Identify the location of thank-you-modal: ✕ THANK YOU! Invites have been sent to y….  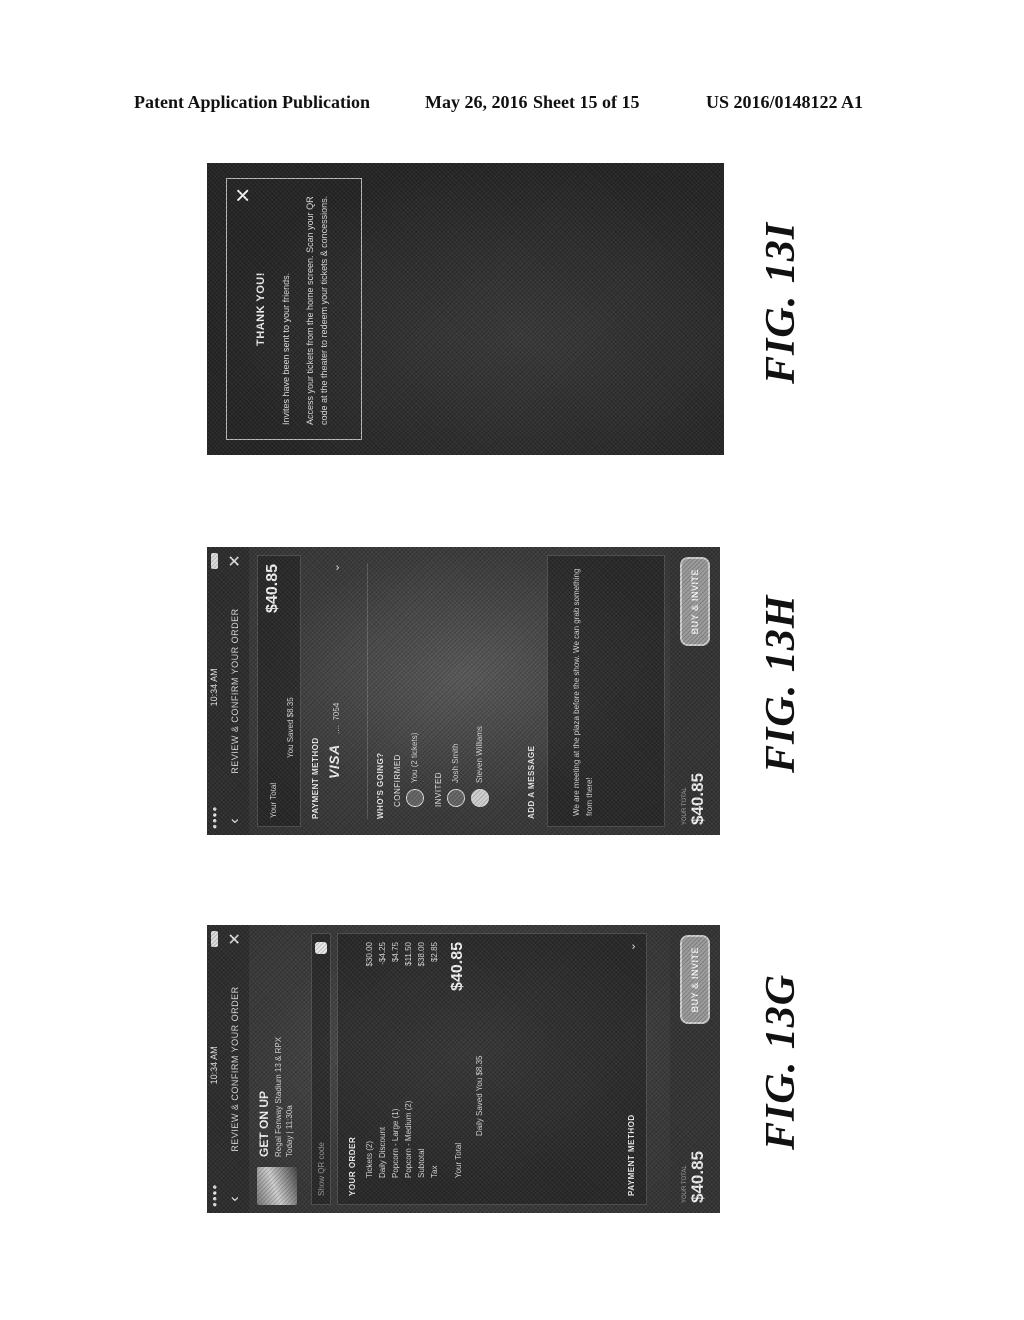
(294, 309).